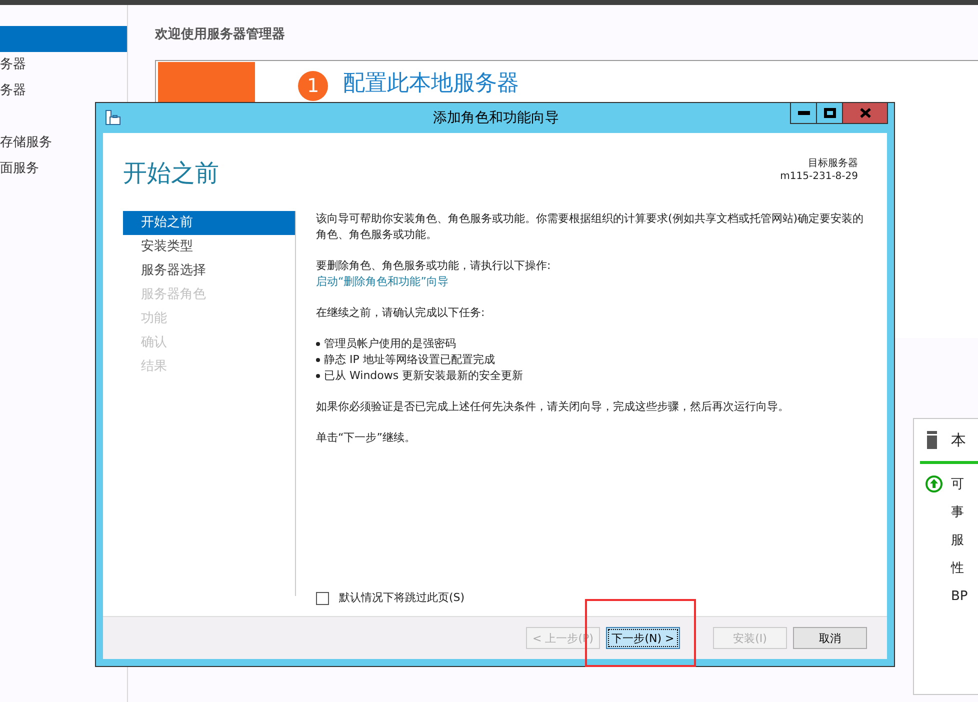 This screenshot has width=978, height=702. I want to click on wizard-step: 安装类型, so click(209, 247).